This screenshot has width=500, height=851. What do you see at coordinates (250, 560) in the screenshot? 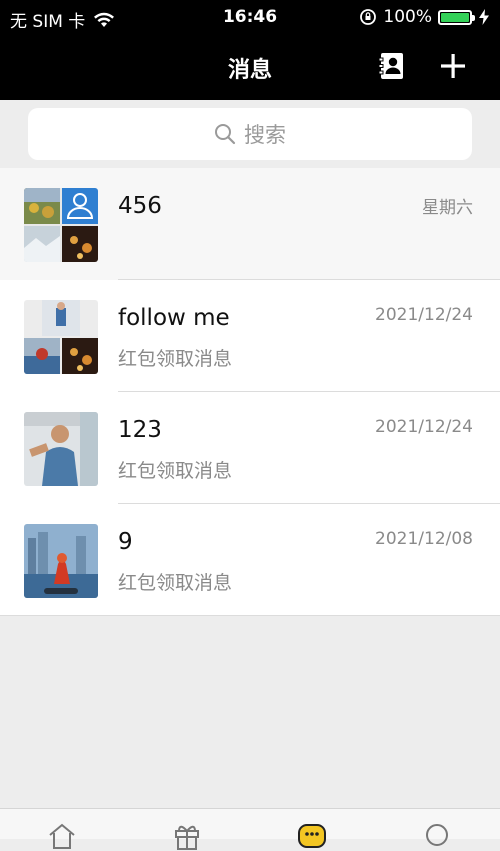
I see `conversation-row-9: 9 红包领取消息 2021/12/08` at bounding box center [250, 560].